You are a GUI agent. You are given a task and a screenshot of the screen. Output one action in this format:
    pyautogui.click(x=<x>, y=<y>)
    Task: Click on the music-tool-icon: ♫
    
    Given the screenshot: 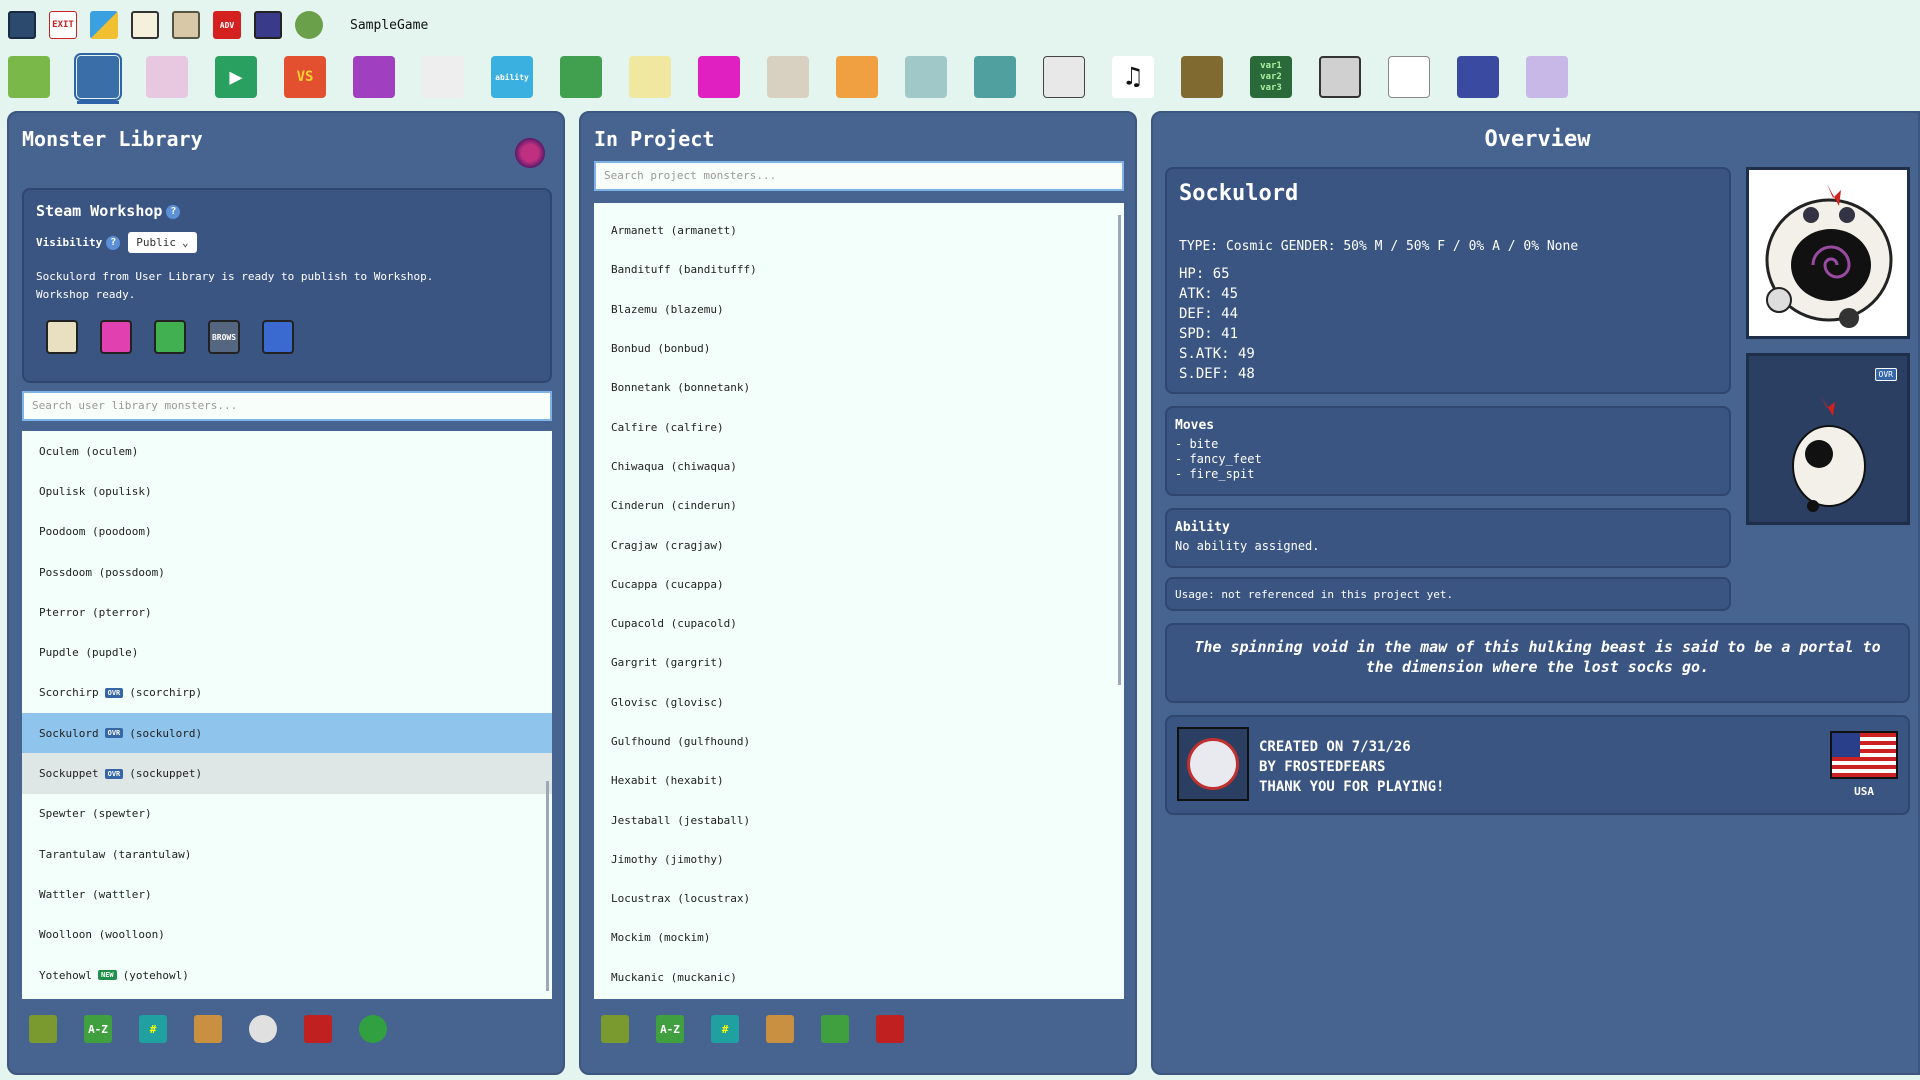 What is the action you would take?
    pyautogui.click(x=1133, y=77)
    